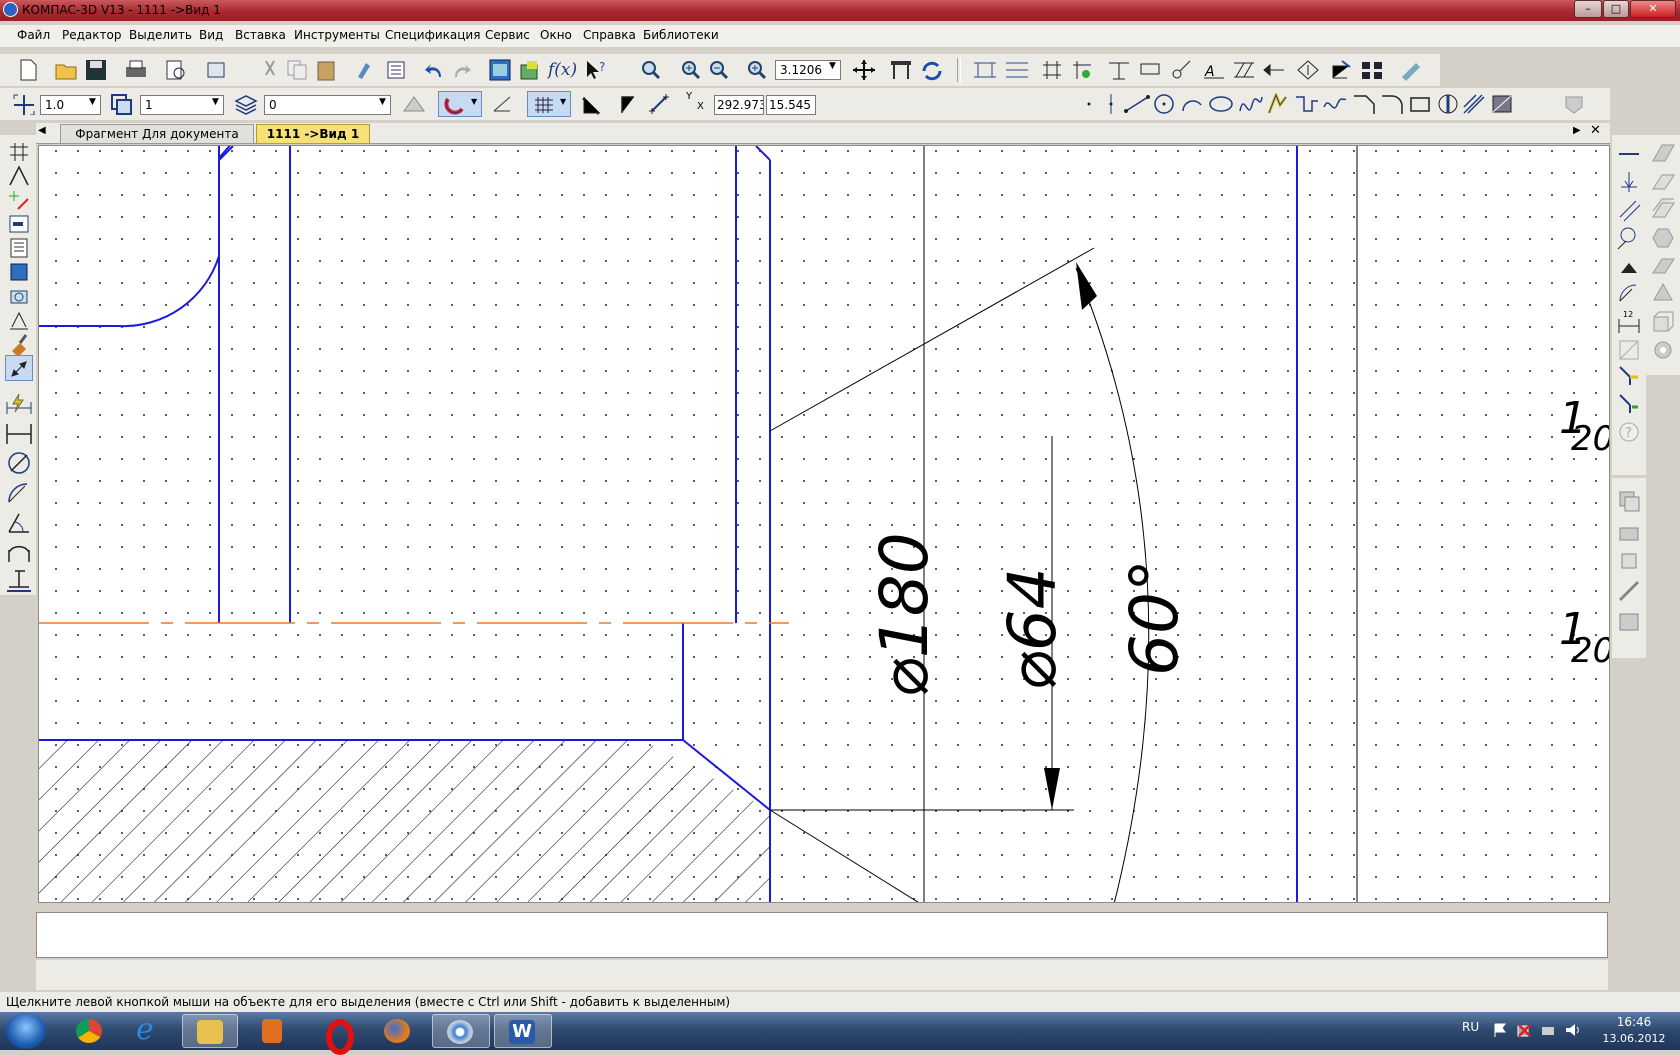 The image size is (1680, 1055). What do you see at coordinates (260, 35) in the screenshot?
I see `menu-insert: Вставка` at bounding box center [260, 35].